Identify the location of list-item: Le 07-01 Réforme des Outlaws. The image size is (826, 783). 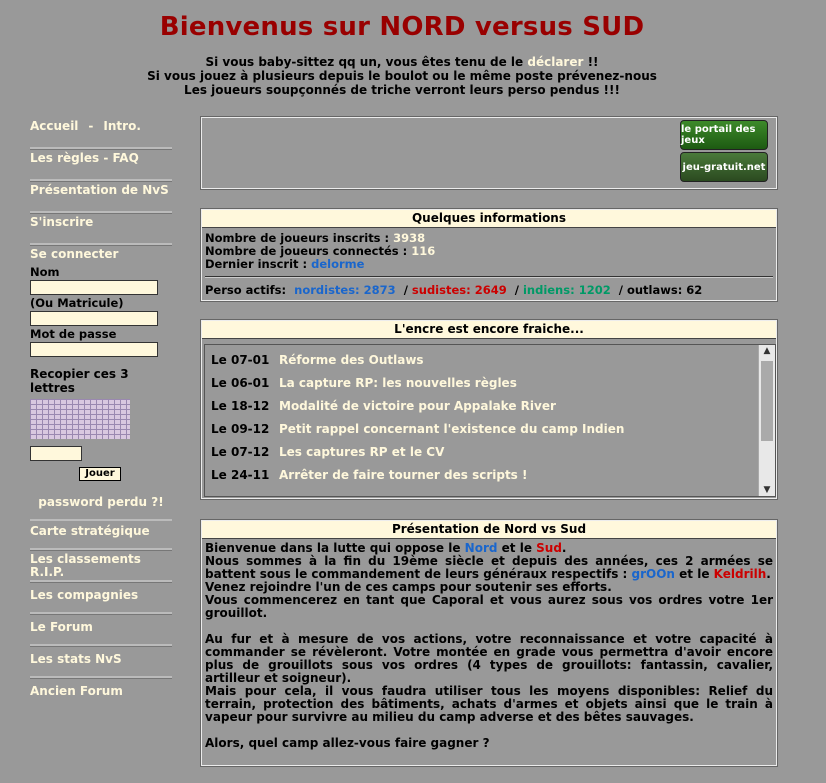
(493, 364).